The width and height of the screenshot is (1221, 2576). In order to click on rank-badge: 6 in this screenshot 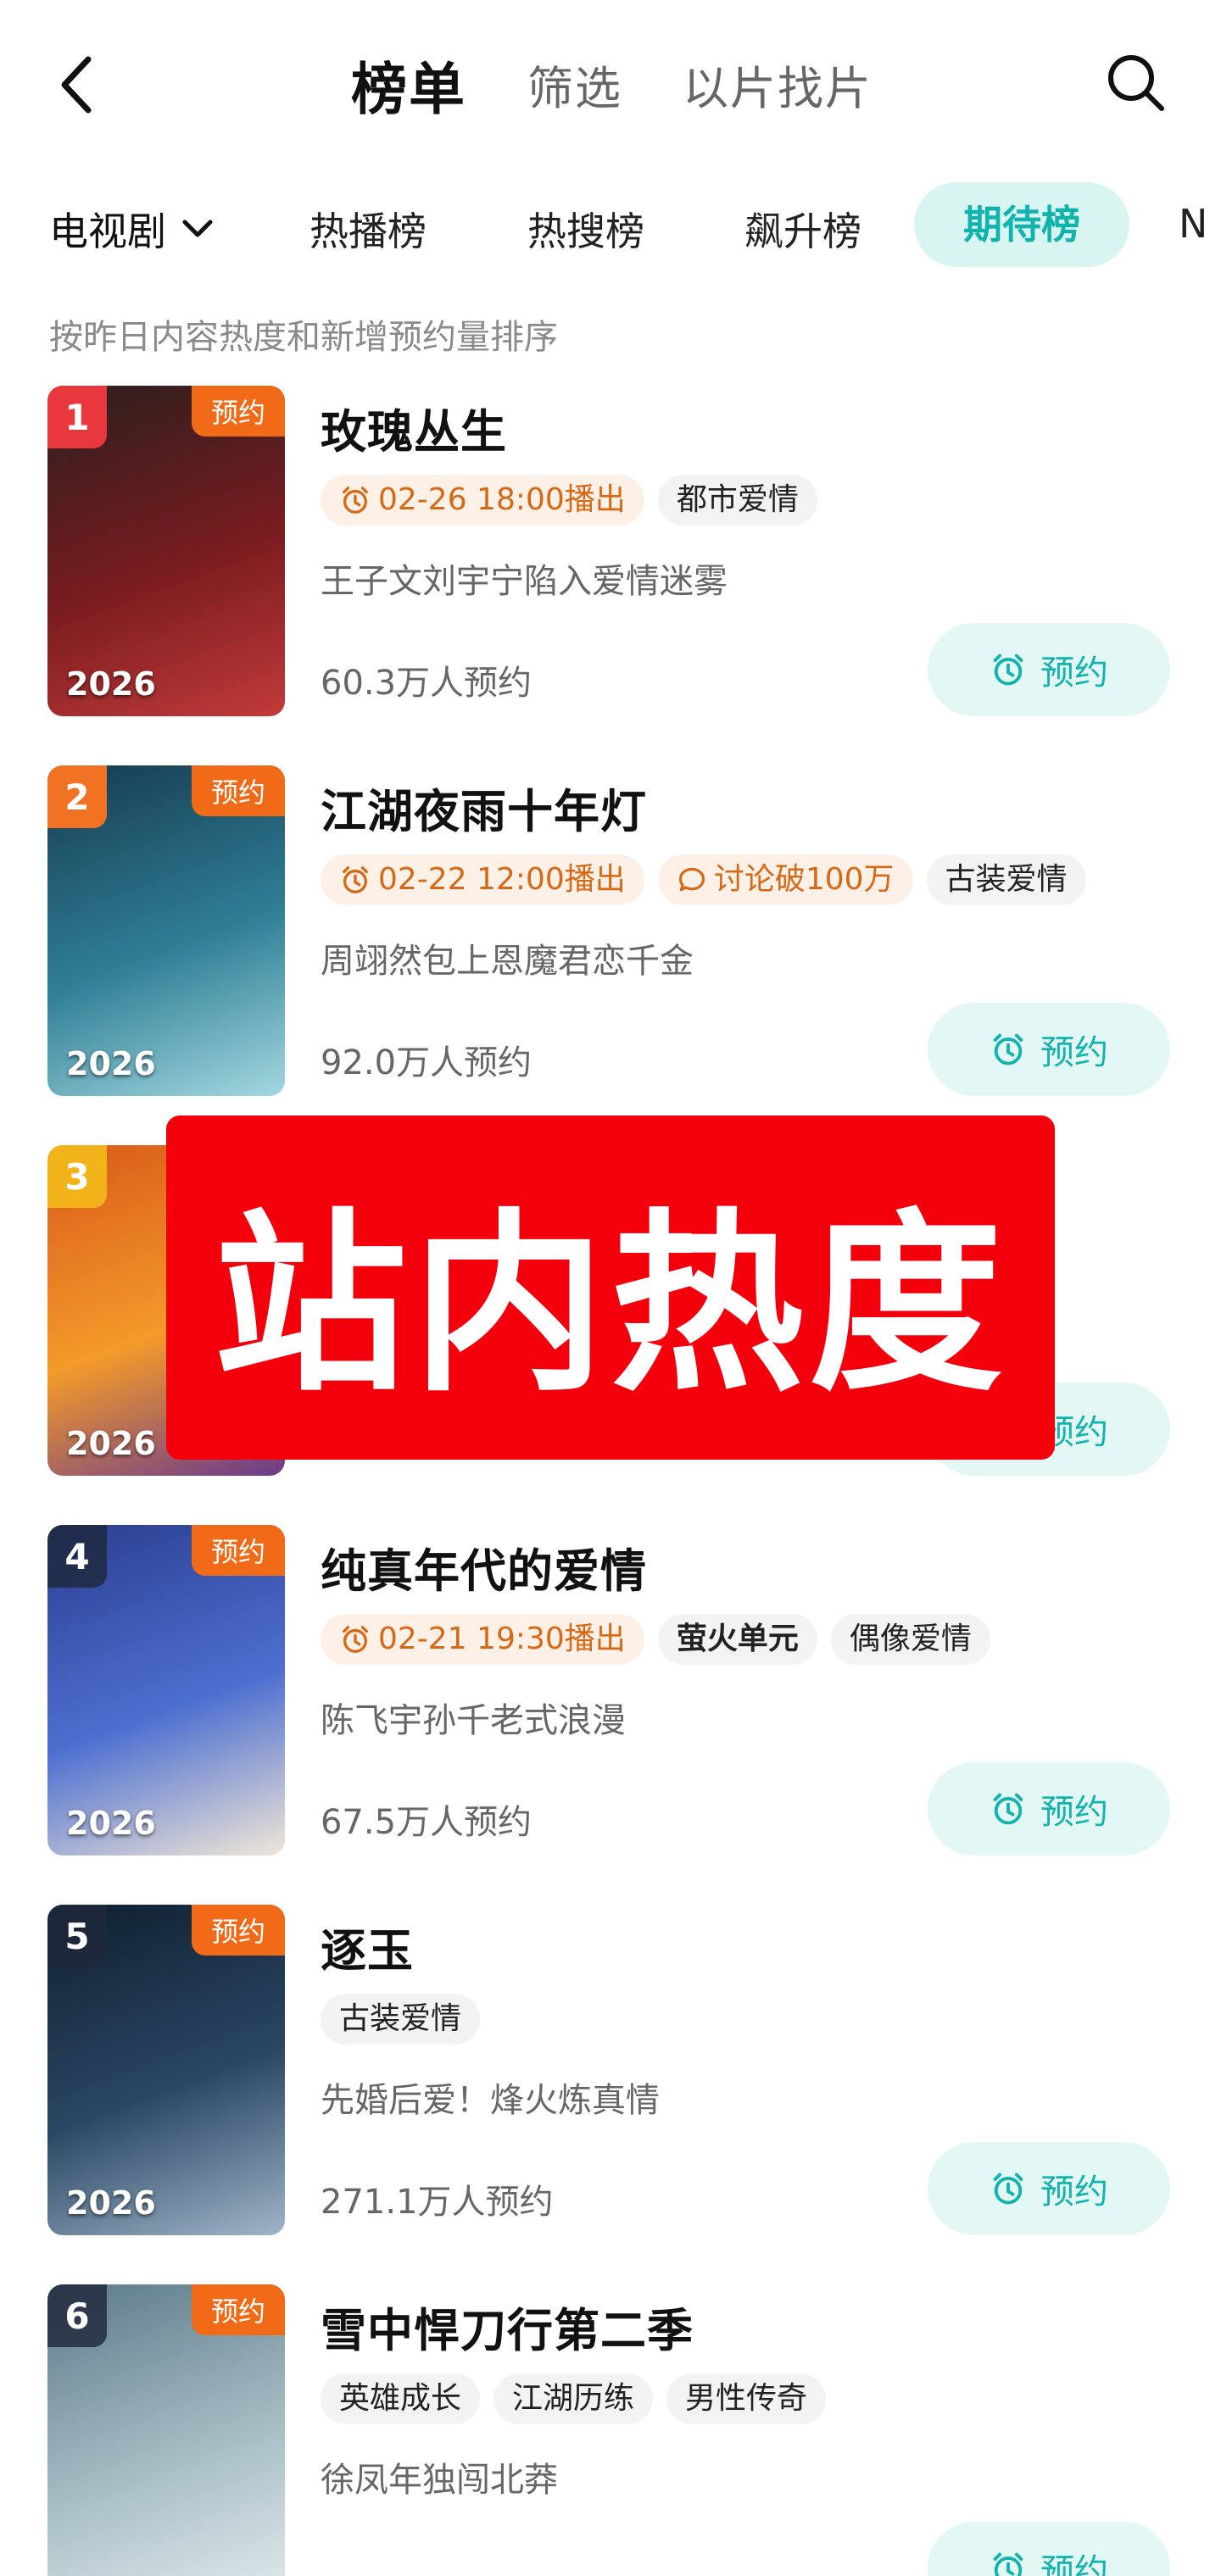, I will do `click(77, 2315)`.